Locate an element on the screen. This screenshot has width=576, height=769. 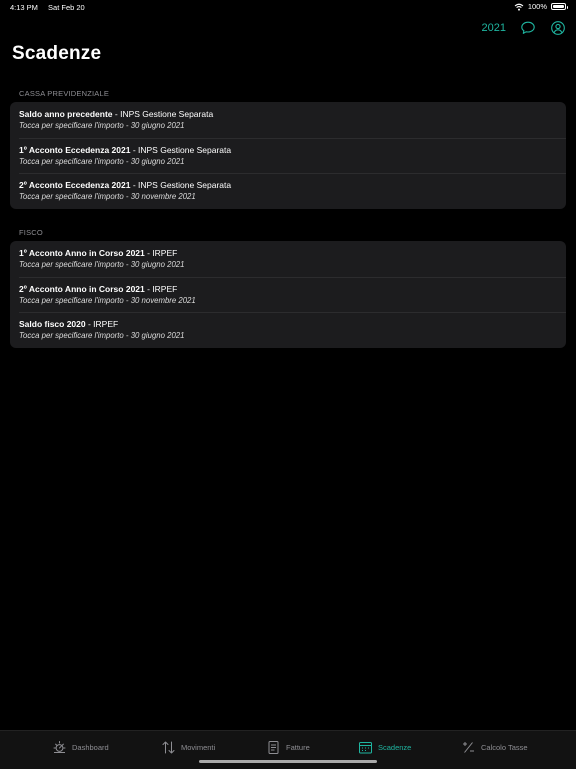
page-title: Scadenze is located at coordinates (57, 53).